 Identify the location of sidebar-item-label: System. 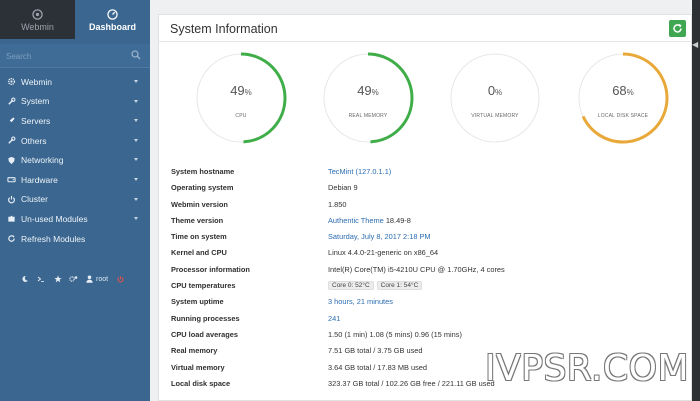
(35, 101).